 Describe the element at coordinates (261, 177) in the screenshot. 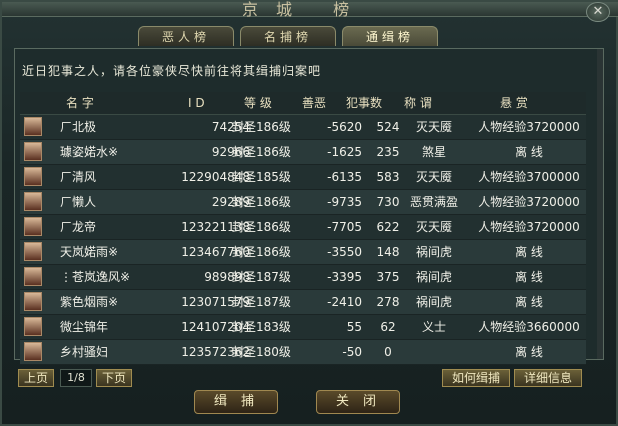

I see `player-level: 封圣185级` at that location.